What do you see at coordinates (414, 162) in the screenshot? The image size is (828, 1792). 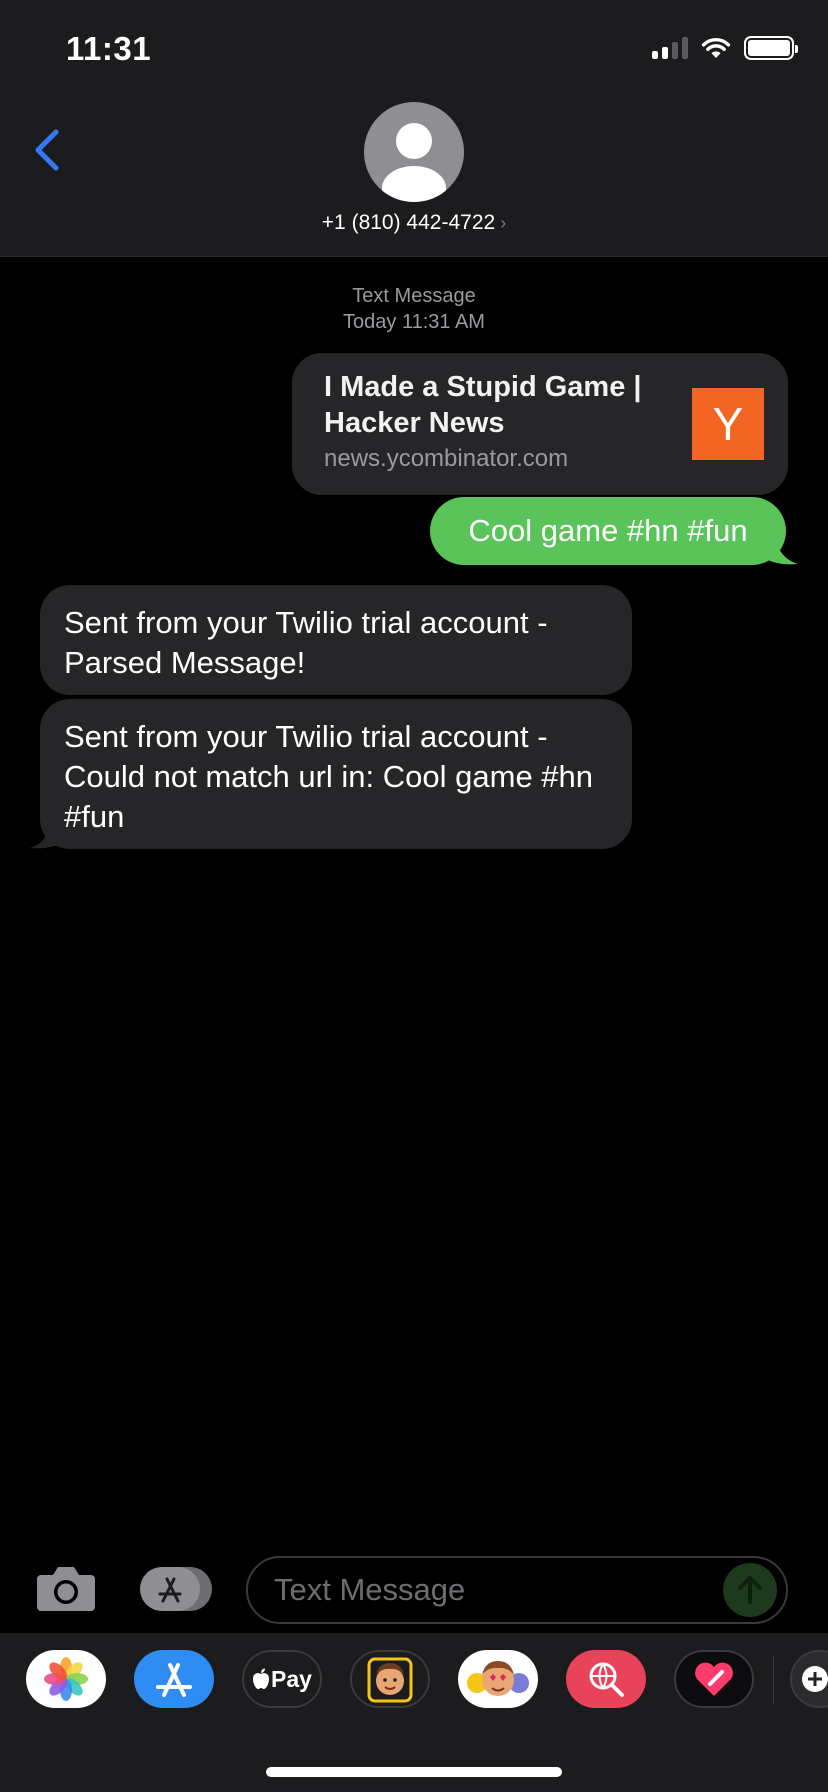 I see `person-icon` at bounding box center [414, 162].